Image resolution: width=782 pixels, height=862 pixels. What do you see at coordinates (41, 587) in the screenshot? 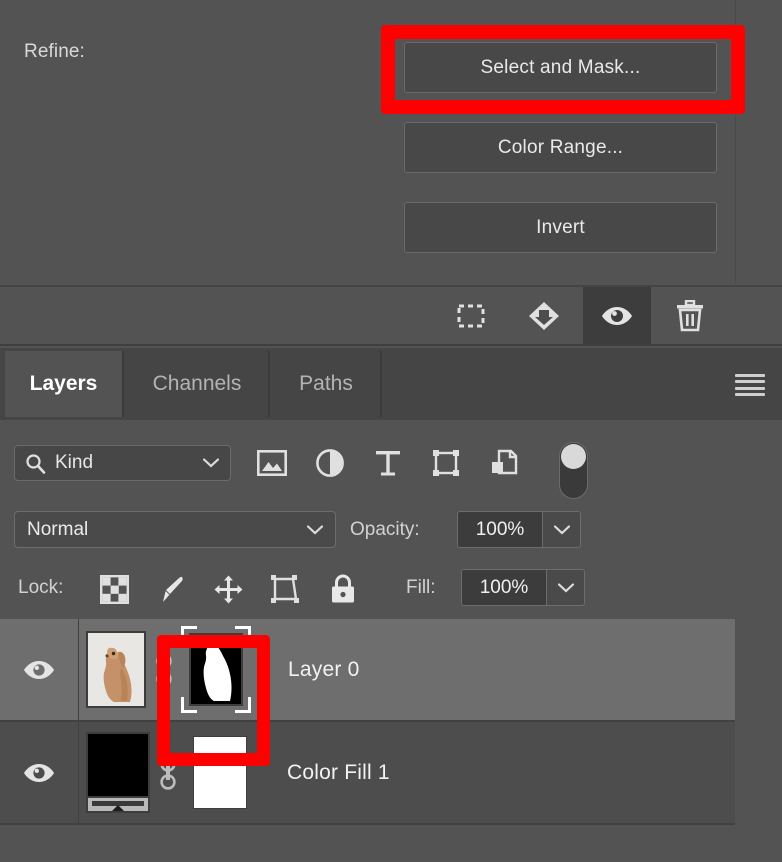
I see `lock-label: Lock:` at bounding box center [41, 587].